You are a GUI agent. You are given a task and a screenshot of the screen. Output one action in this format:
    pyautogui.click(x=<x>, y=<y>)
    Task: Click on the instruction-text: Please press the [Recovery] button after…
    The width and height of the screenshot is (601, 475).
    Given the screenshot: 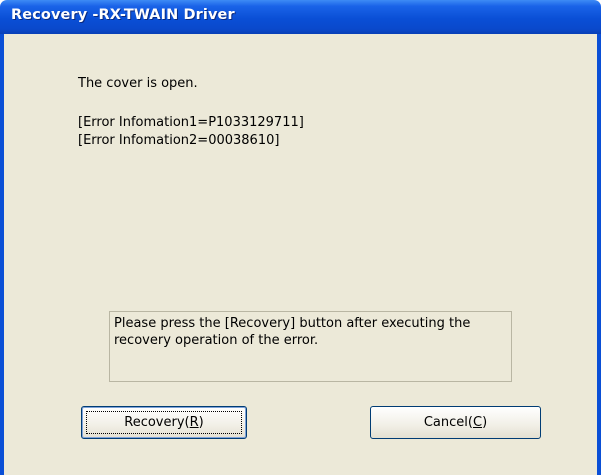 What is the action you would take?
    pyautogui.click(x=292, y=332)
    